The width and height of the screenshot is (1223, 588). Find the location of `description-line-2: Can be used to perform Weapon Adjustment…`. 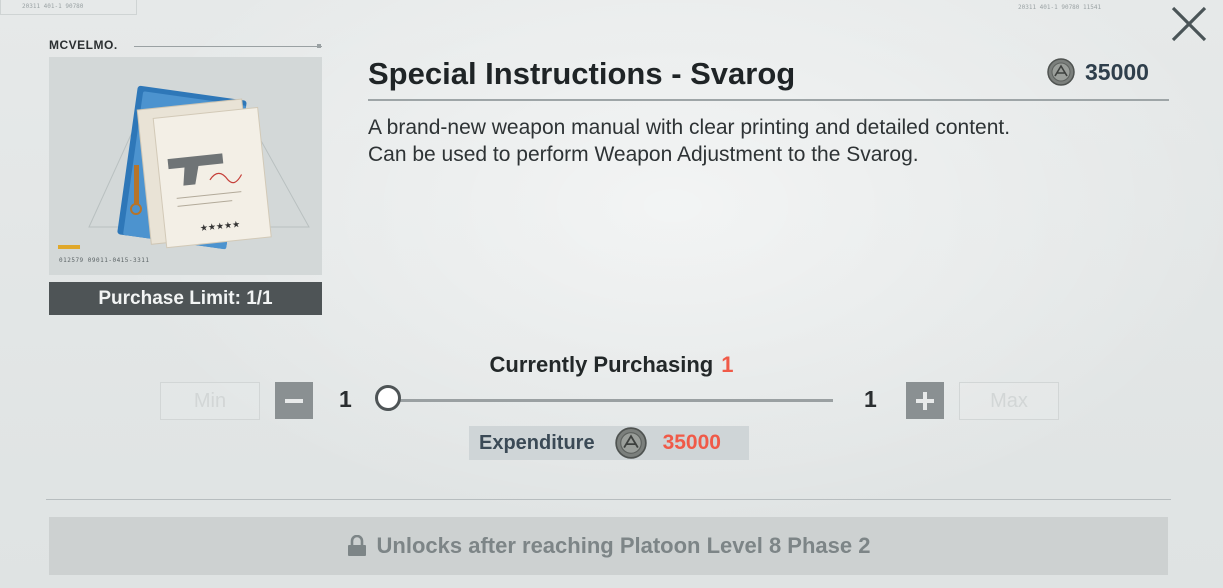

description-line-2: Can be used to perform Weapon Adjustment… is located at coordinates (643, 154).